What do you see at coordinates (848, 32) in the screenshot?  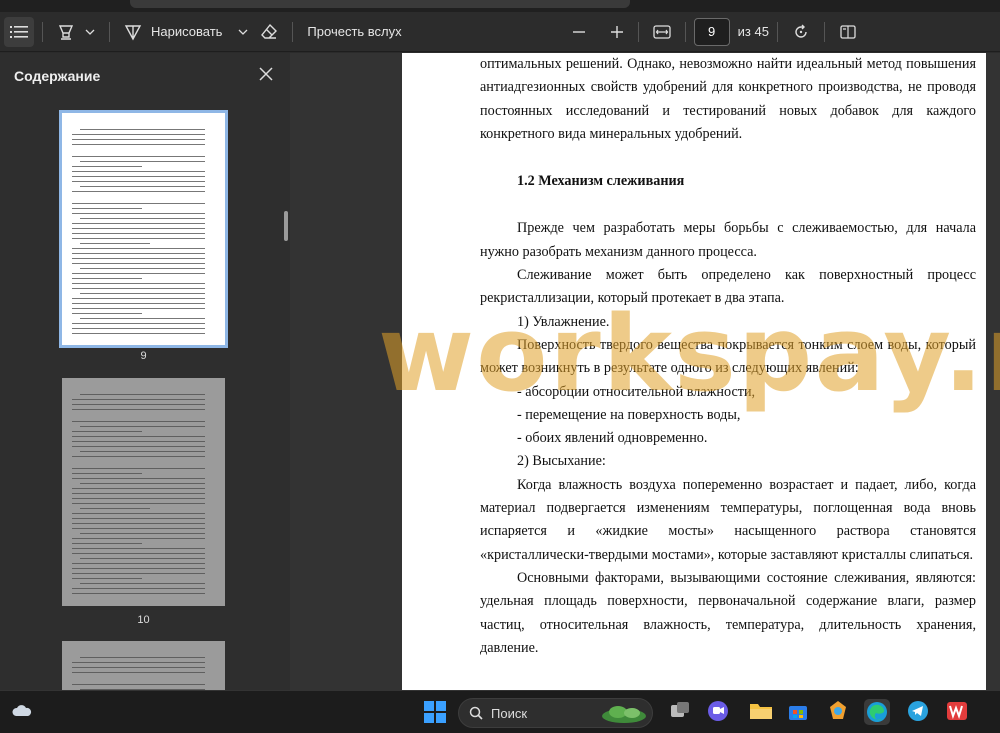 I see `page-view-button` at bounding box center [848, 32].